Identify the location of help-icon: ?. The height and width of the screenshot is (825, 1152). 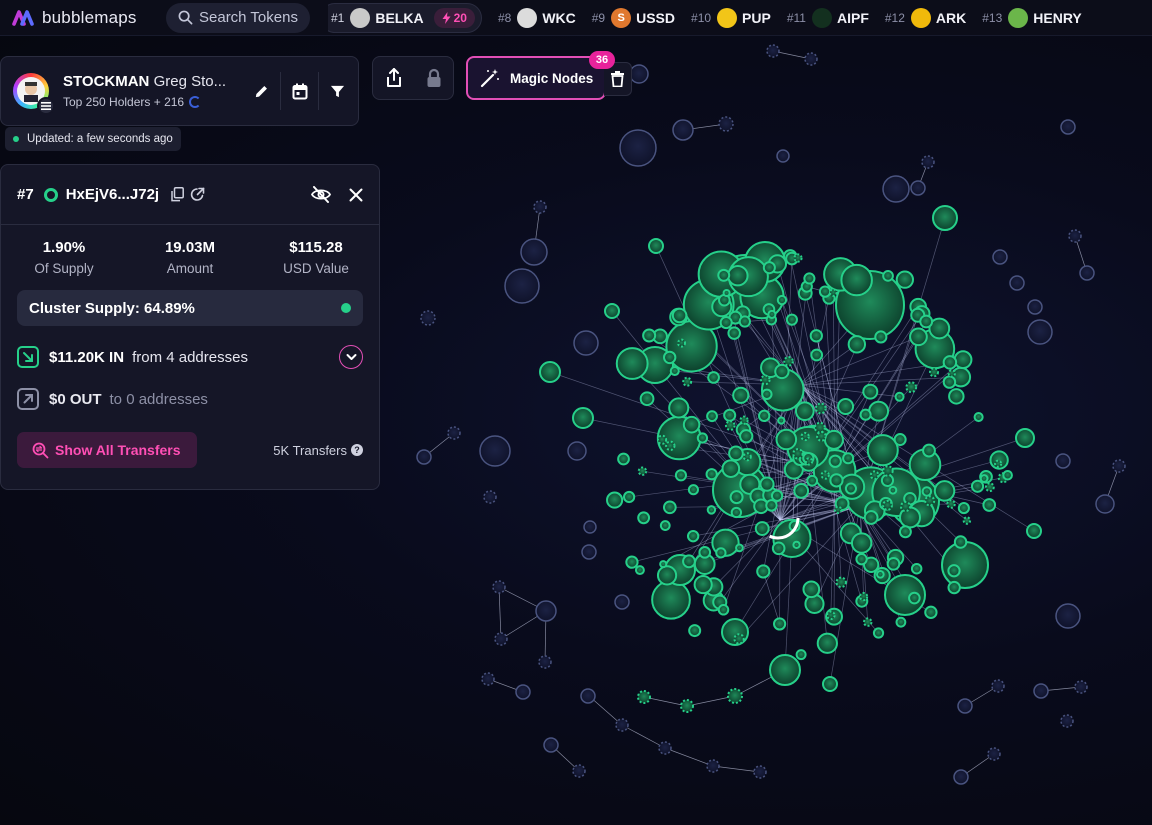
(357, 450).